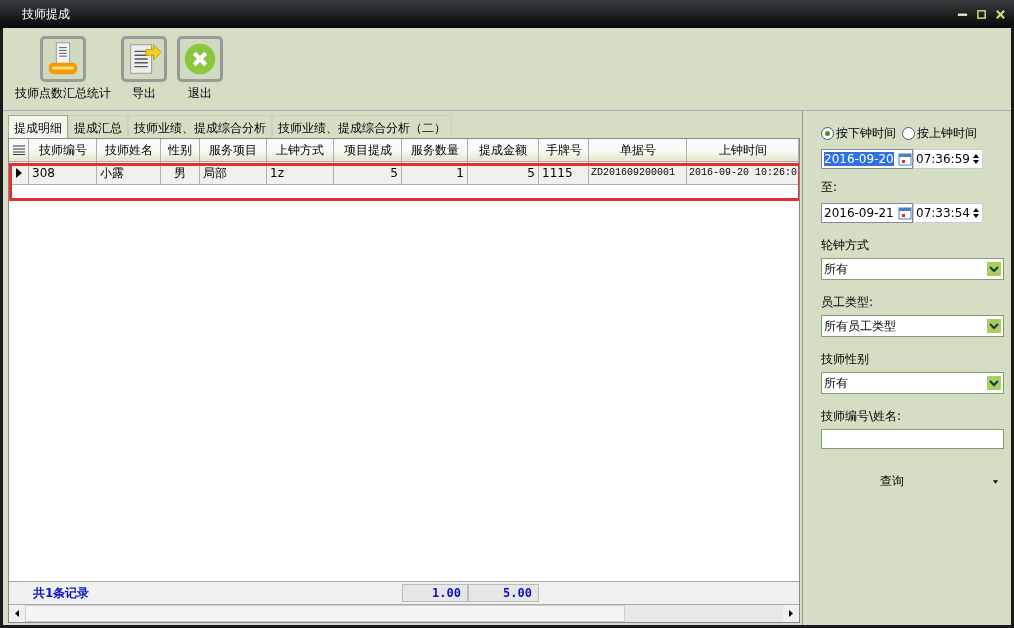  What do you see at coordinates (892, 481) in the screenshot?
I see `query-button: 查询` at bounding box center [892, 481].